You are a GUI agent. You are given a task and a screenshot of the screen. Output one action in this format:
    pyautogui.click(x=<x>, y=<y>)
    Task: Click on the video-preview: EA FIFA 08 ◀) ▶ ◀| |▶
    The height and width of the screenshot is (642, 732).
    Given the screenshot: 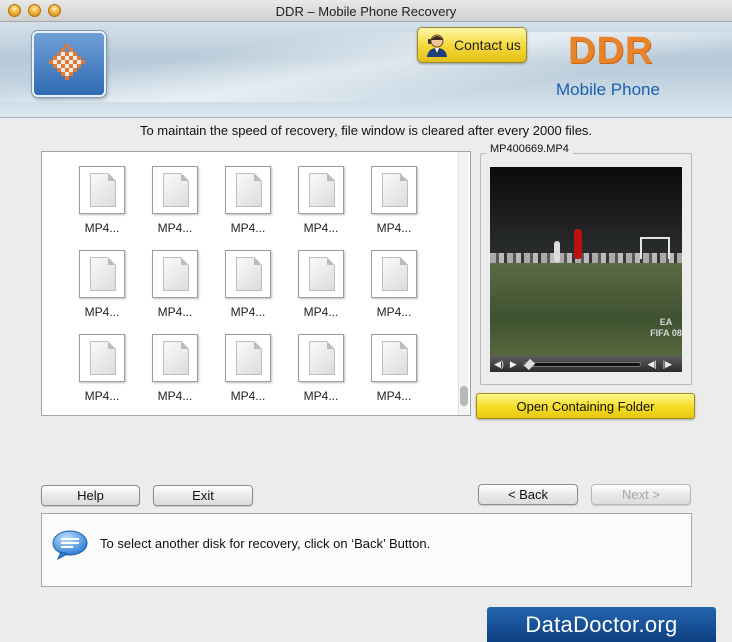 What is the action you would take?
    pyautogui.click(x=586, y=269)
    